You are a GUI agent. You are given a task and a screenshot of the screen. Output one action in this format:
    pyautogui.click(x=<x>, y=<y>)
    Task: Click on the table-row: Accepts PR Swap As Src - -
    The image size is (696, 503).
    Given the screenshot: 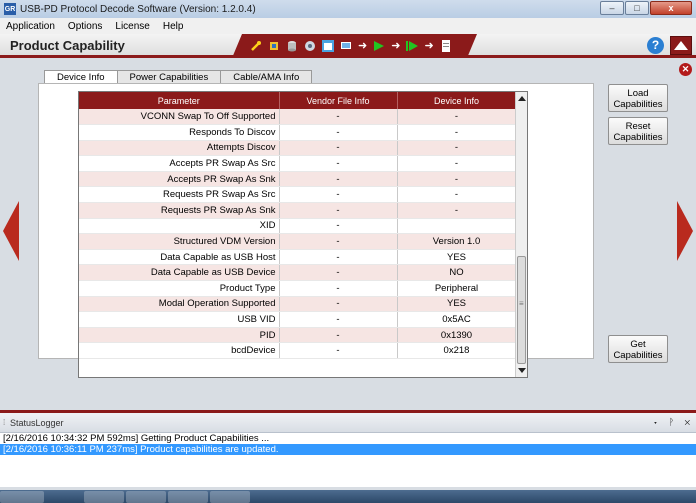 What is the action you would take?
    pyautogui.click(x=298, y=163)
    